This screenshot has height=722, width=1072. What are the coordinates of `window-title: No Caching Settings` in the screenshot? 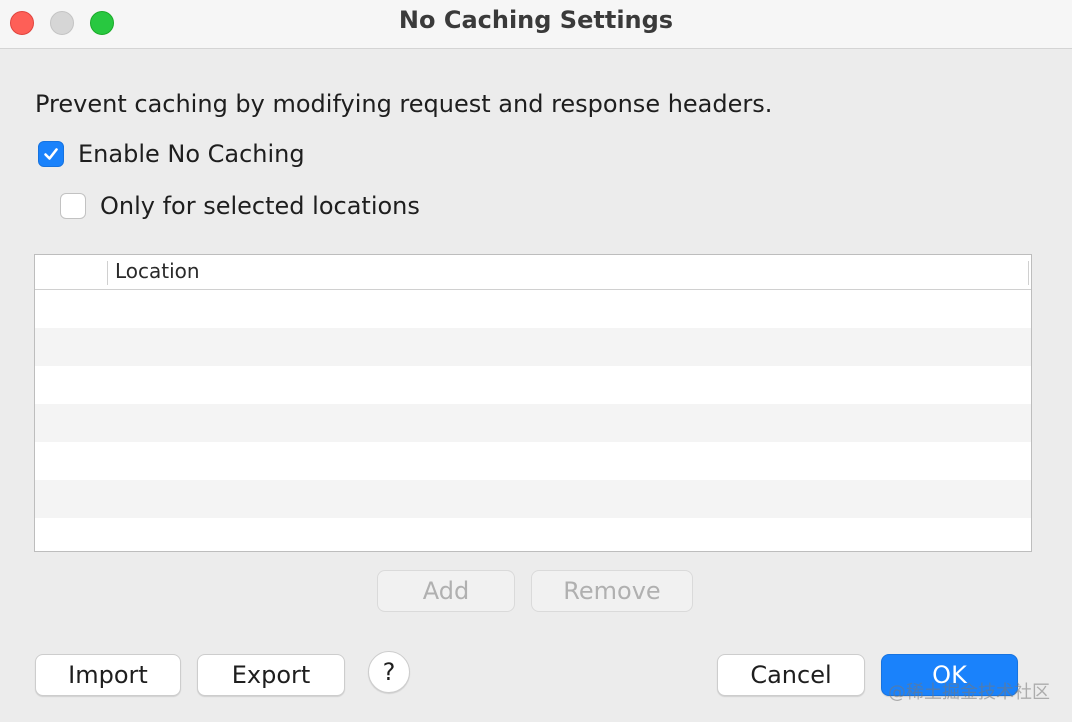 It's located at (536, 20).